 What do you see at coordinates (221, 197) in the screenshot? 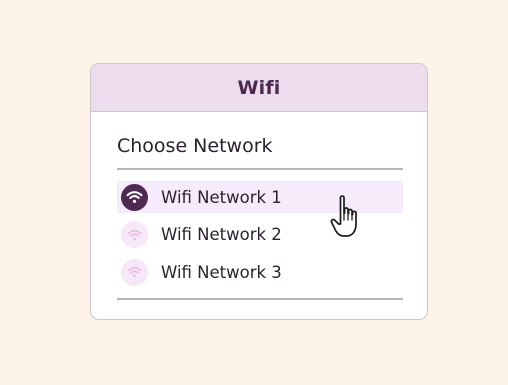
I see `network-label: Wifi Network 1` at bounding box center [221, 197].